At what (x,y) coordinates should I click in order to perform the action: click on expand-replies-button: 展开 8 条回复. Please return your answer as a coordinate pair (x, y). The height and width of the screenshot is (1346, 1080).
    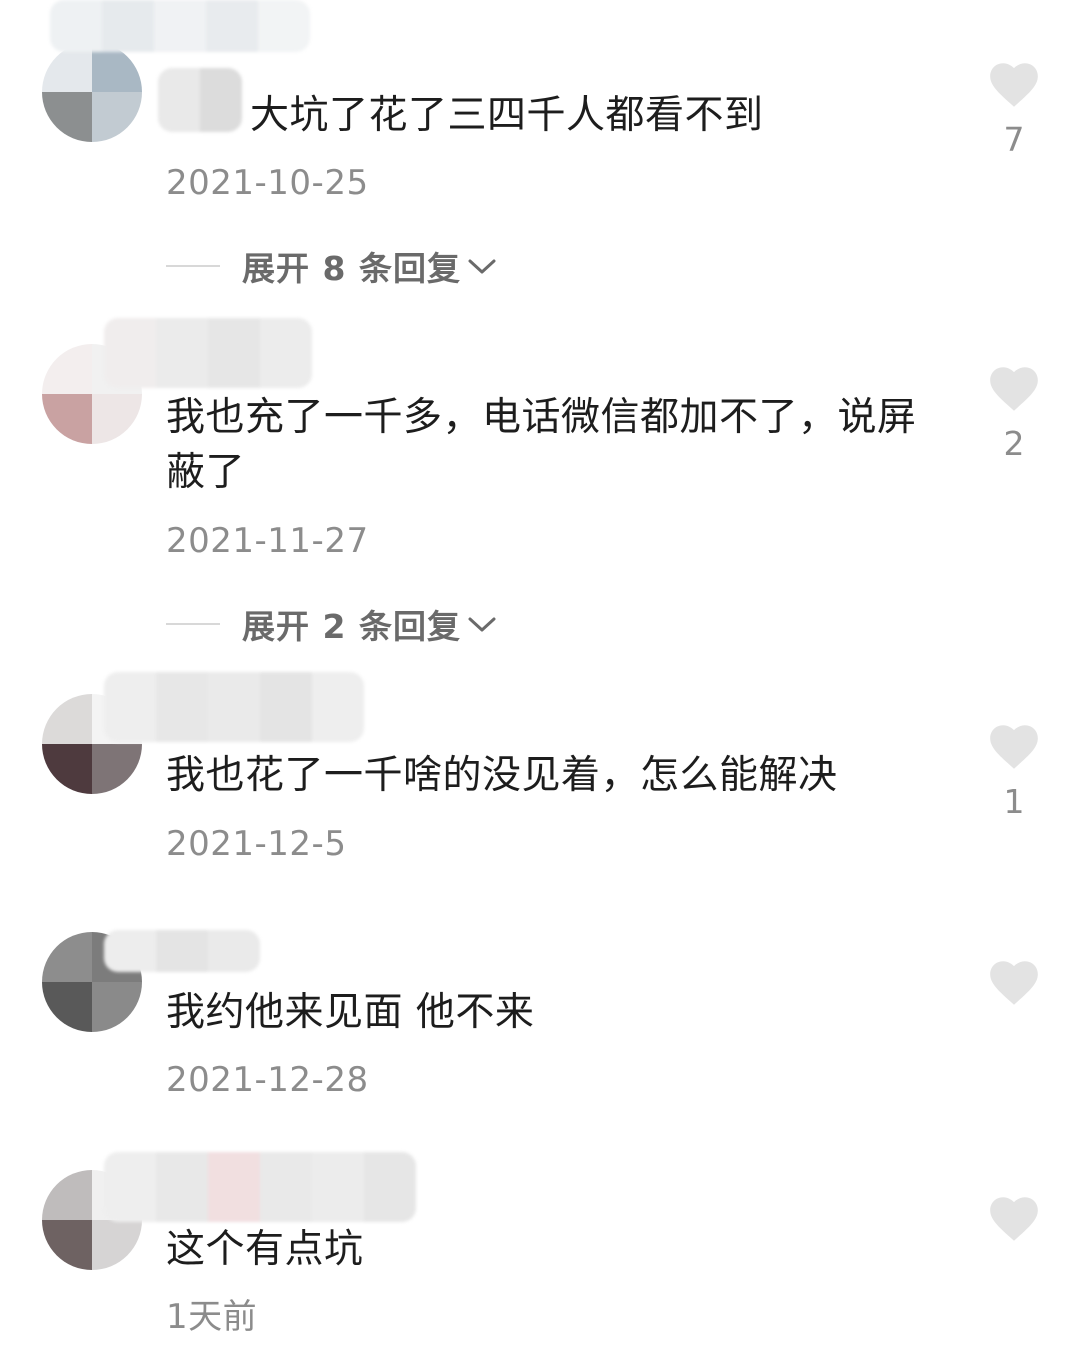
    Looking at the image, I should click on (331, 266).